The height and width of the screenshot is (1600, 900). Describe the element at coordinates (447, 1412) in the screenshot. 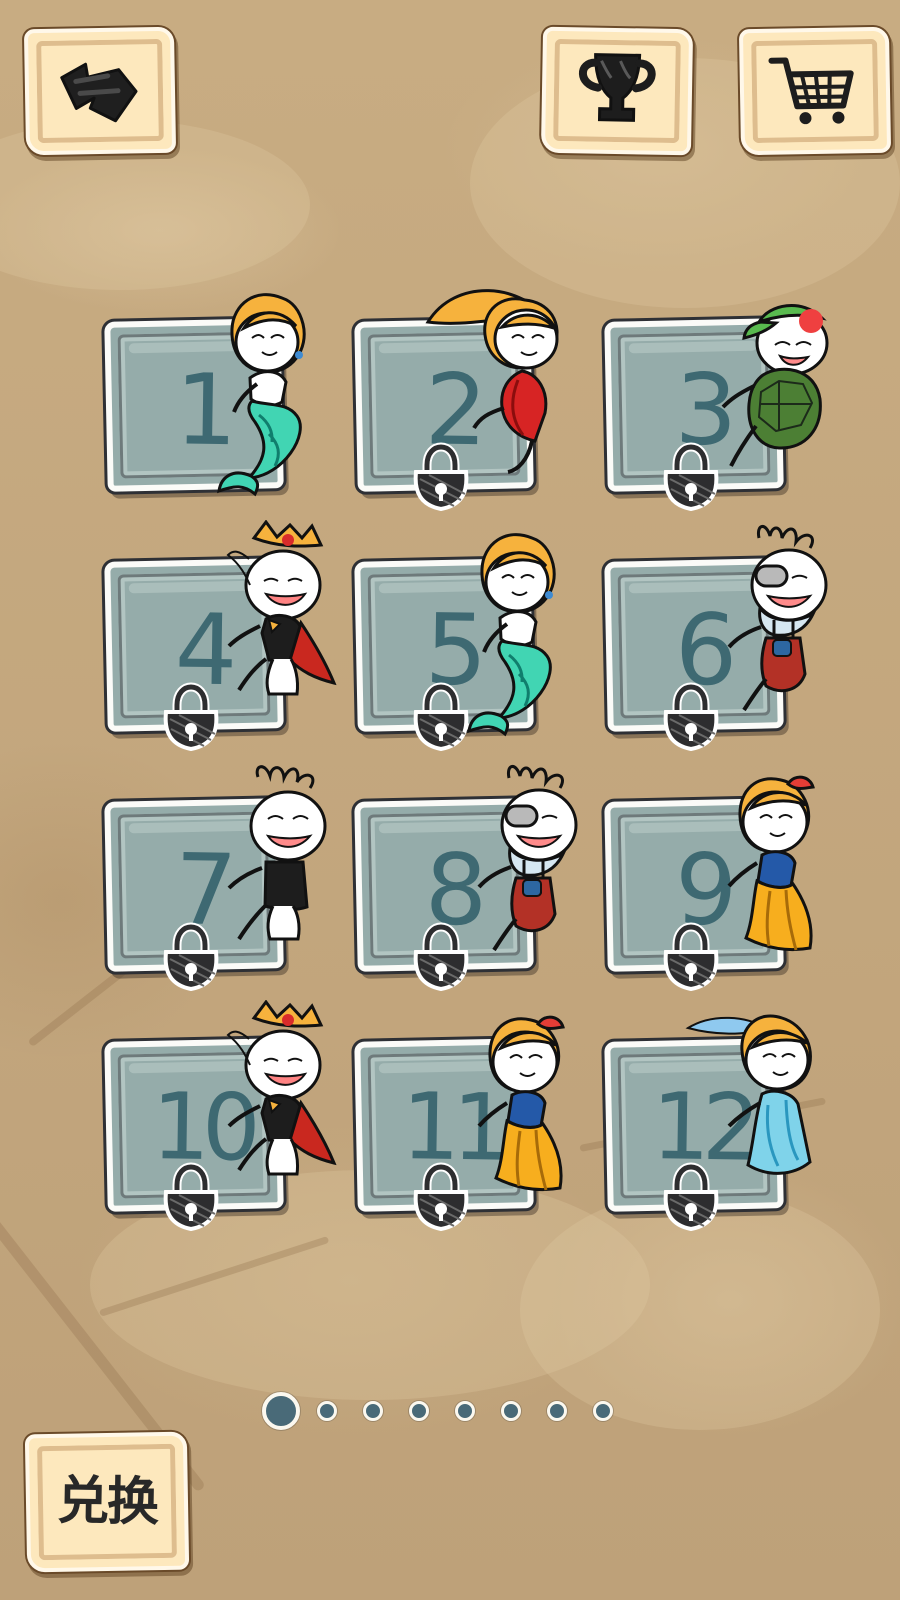

I see `page-indicator` at that location.